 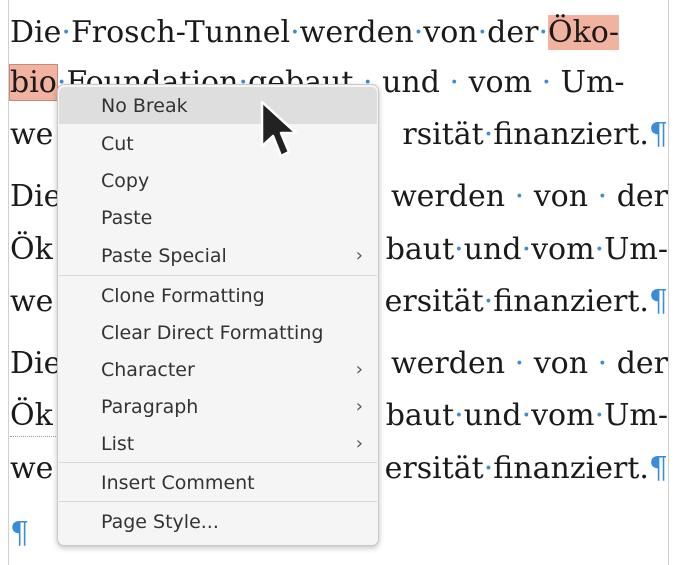 What do you see at coordinates (218, 143) in the screenshot?
I see `menu-item-cut: Cut` at bounding box center [218, 143].